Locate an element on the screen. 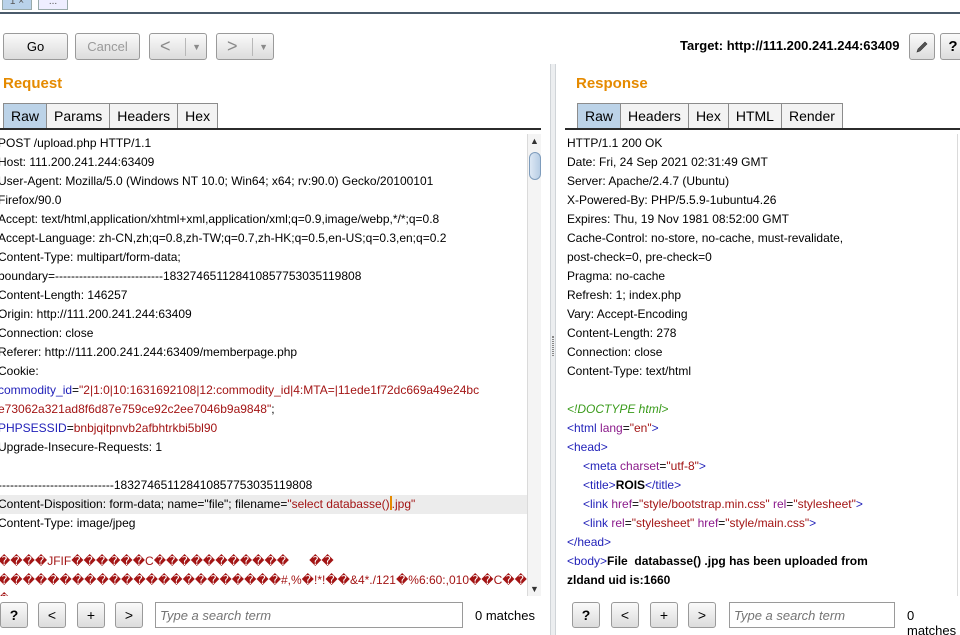 This screenshot has width=960, height=635. response-line: Connection: close is located at coordinates (615, 352).